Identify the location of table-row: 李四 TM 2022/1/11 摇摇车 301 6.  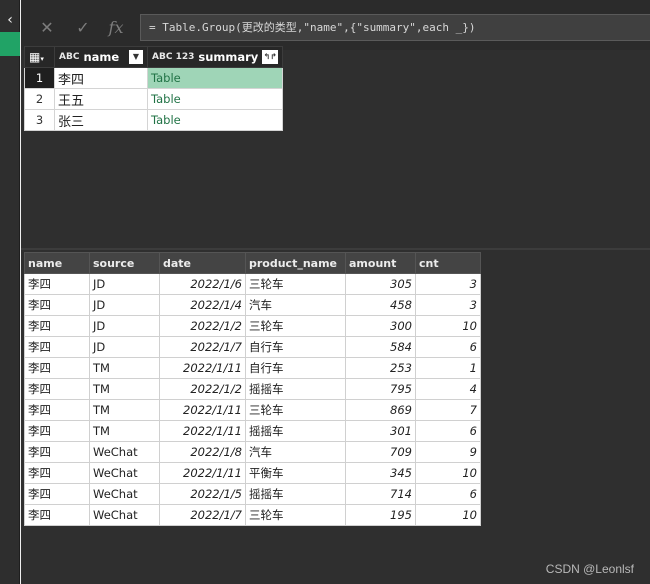
(252, 431).